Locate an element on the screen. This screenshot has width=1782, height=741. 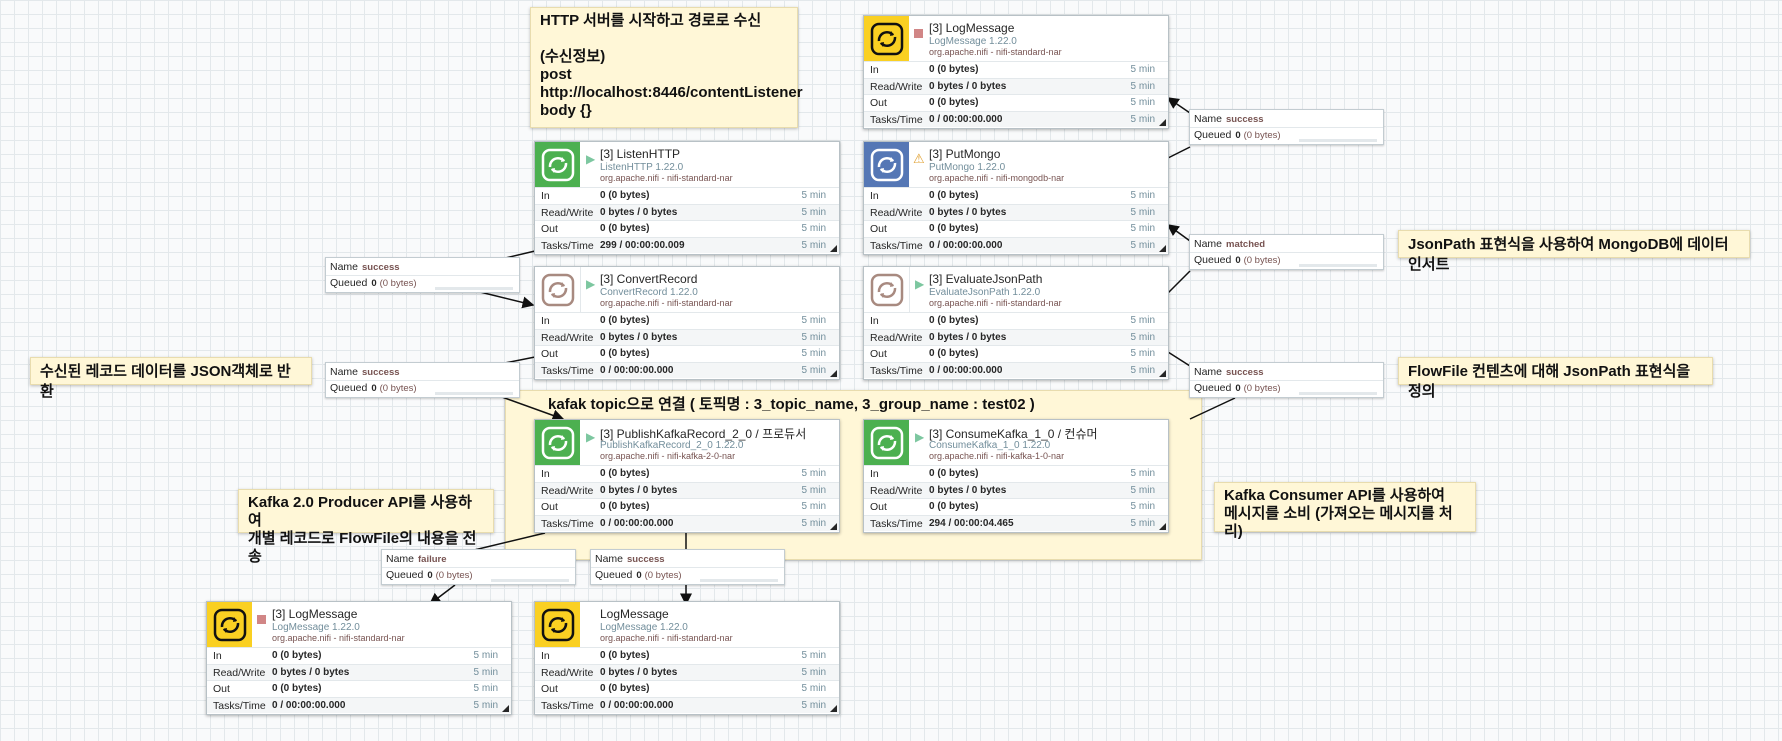
processor-bundle: org.apache.nifi - nifi-mongodb-nar is located at coordinates (997, 178).